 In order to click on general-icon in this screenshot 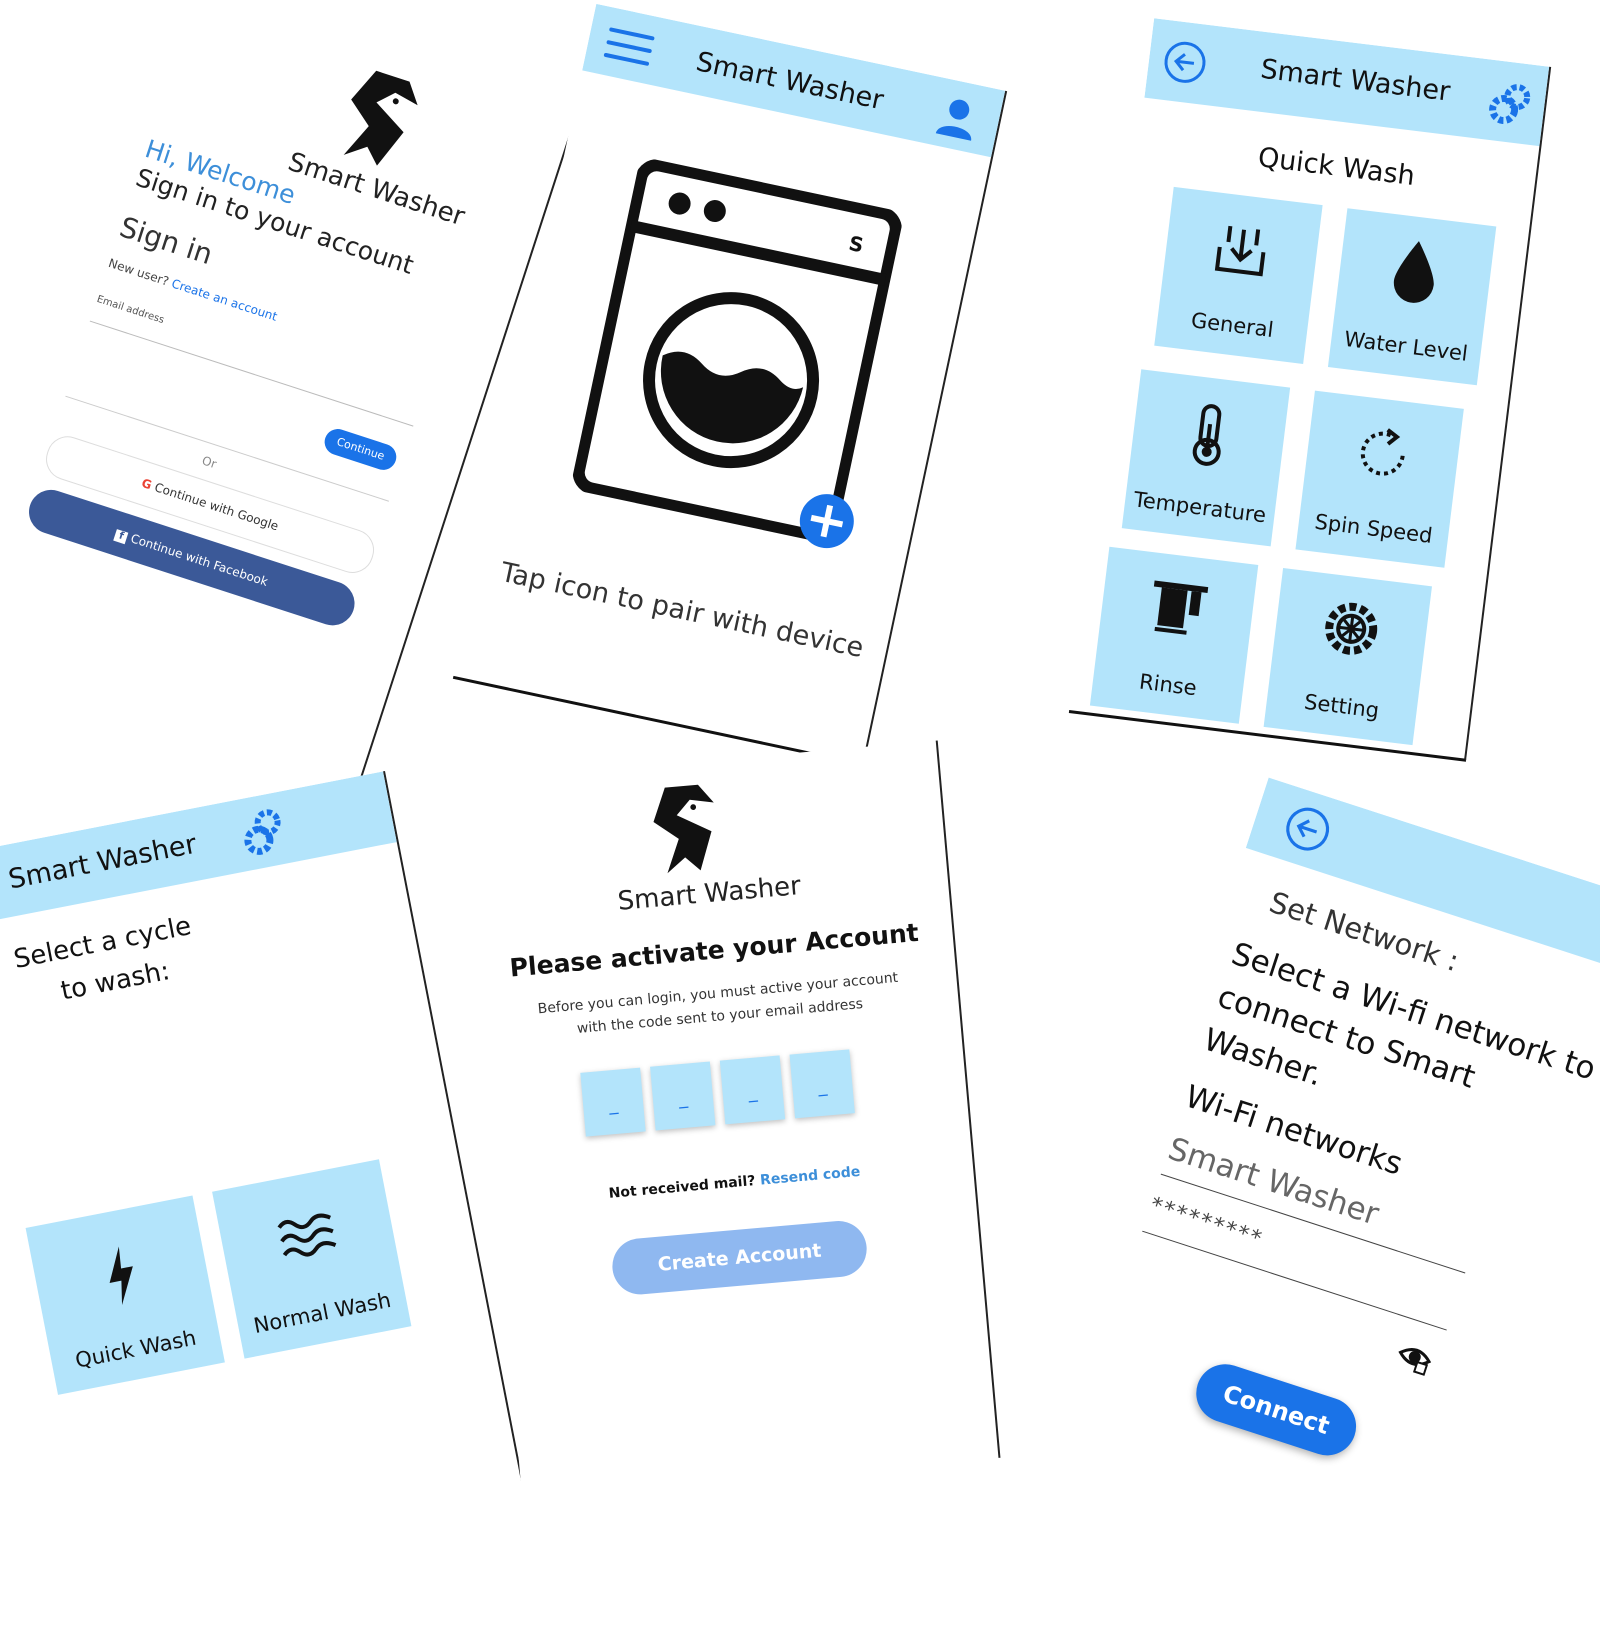, I will do `click(1240, 251)`.